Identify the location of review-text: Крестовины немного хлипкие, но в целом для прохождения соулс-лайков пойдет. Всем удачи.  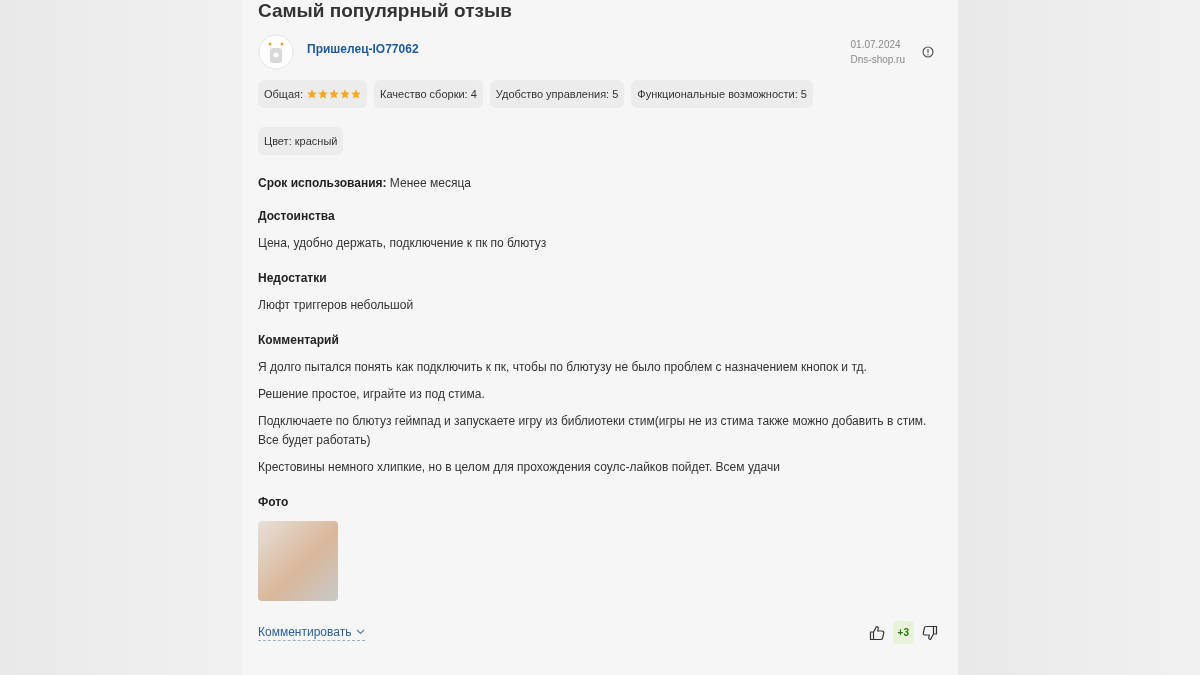
(519, 467).